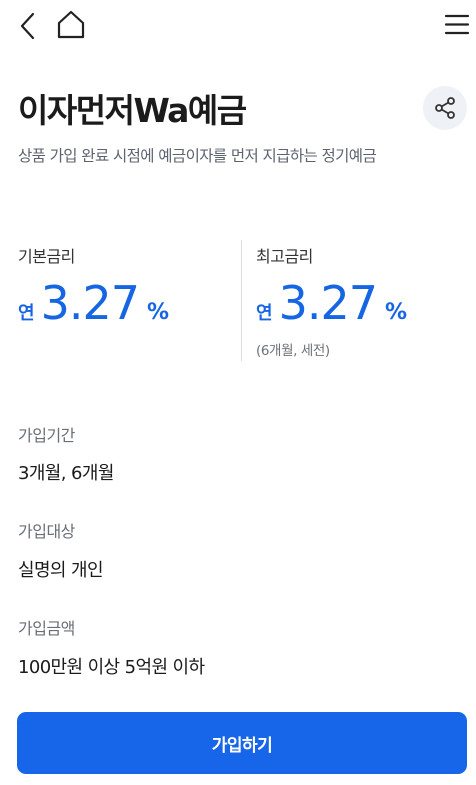 The height and width of the screenshot is (785, 476). I want to click on home-icon, so click(71, 24).